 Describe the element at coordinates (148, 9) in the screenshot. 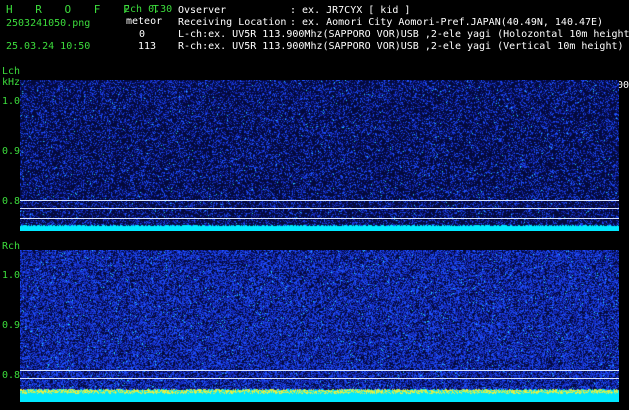

I see `mode-indicator: 2ch 0.30` at that location.